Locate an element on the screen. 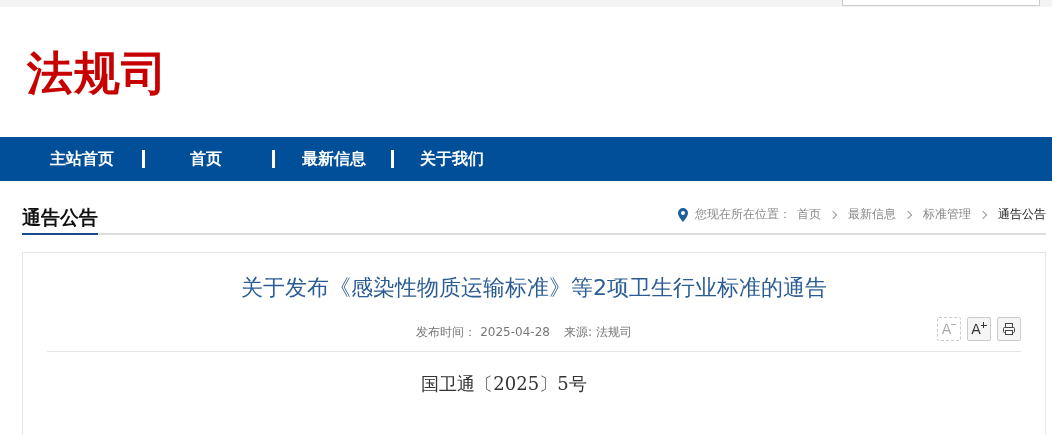 The height and width of the screenshot is (435, 1052). print-button is located at coordinates (1009, 329).